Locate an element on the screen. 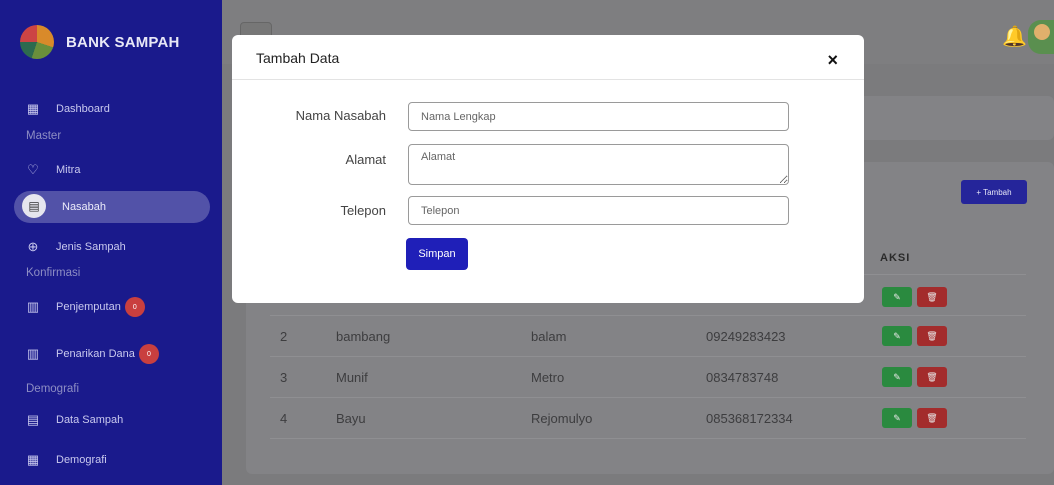  sidebar-item-jenis-sampah: ⊕ Jenis Sampah is located at coordinates (76, 247).